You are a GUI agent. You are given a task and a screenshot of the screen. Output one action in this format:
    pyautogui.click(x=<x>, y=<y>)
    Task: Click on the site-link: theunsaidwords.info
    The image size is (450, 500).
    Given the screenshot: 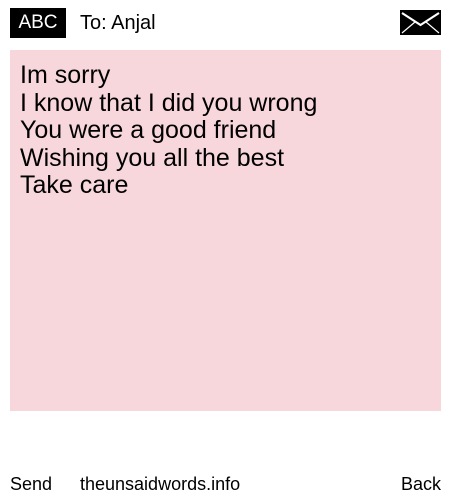 What is the action you would take?
    pyautogui.click(x=160, y=484)
    